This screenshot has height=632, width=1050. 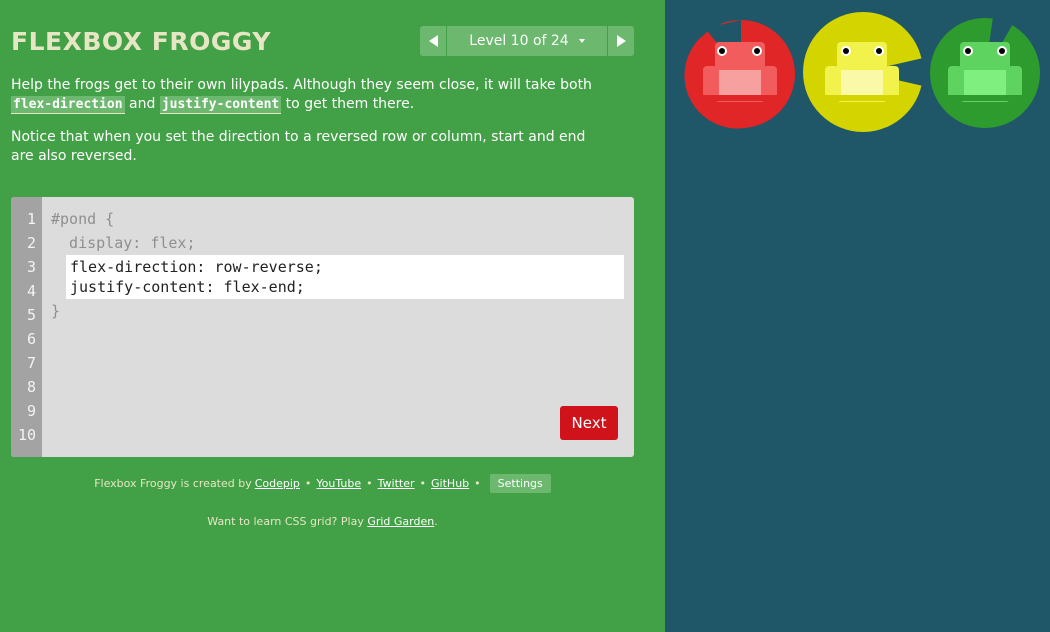 I want to click on code-line-display: display: flex;, so click(x=123, y=243).